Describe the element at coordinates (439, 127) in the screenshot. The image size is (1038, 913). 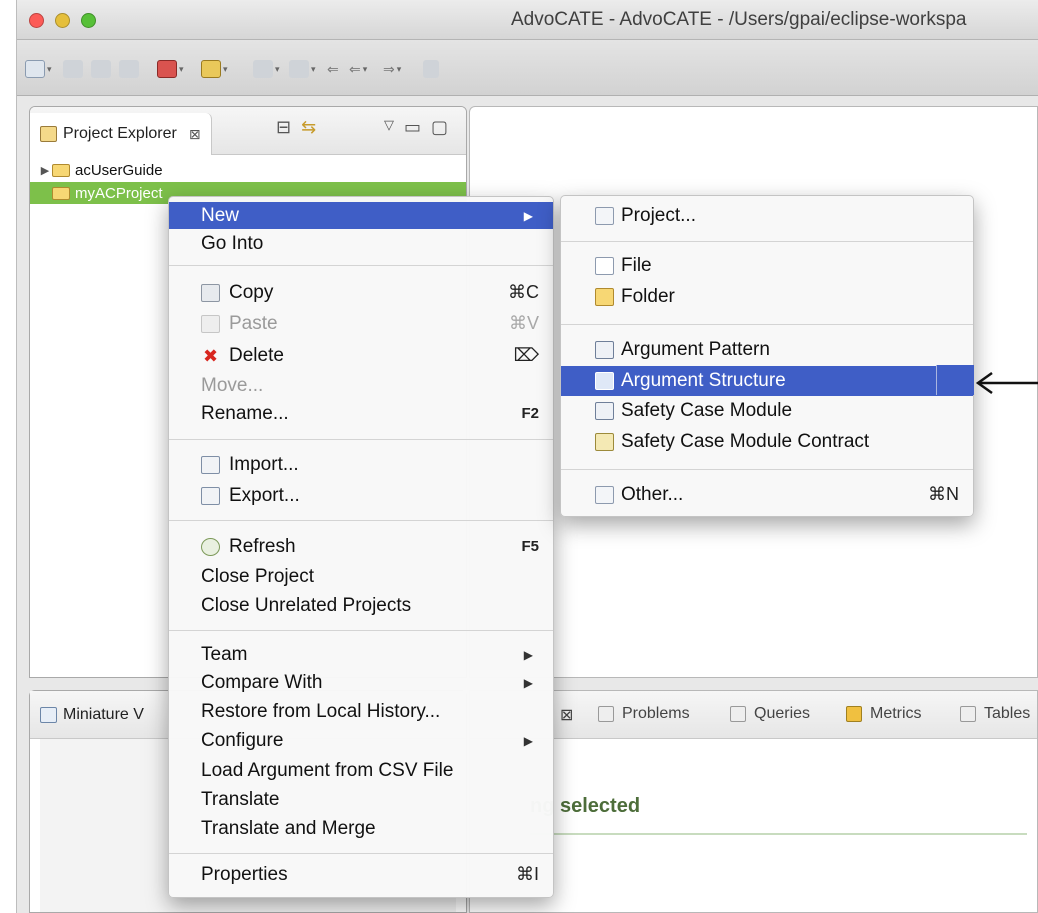
I see `maximize-view-icon: ▢` at that location.